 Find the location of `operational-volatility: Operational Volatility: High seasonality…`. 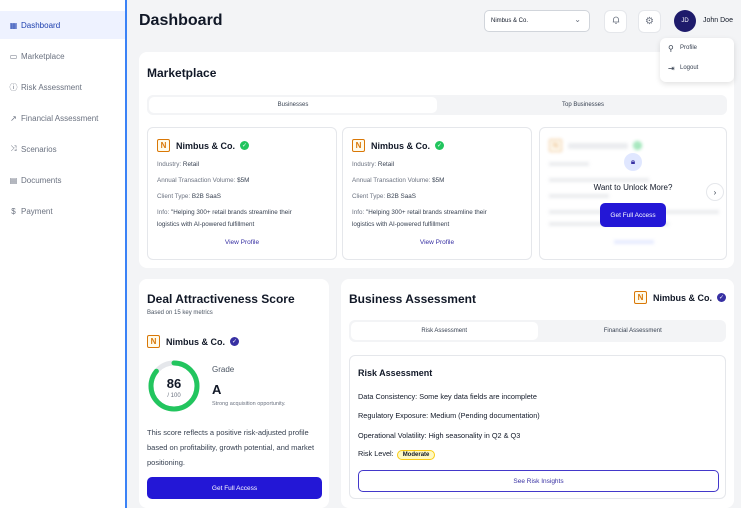

operational-volatility: Operational Volatility: High seasonality… is located at coordinates (439, 435).